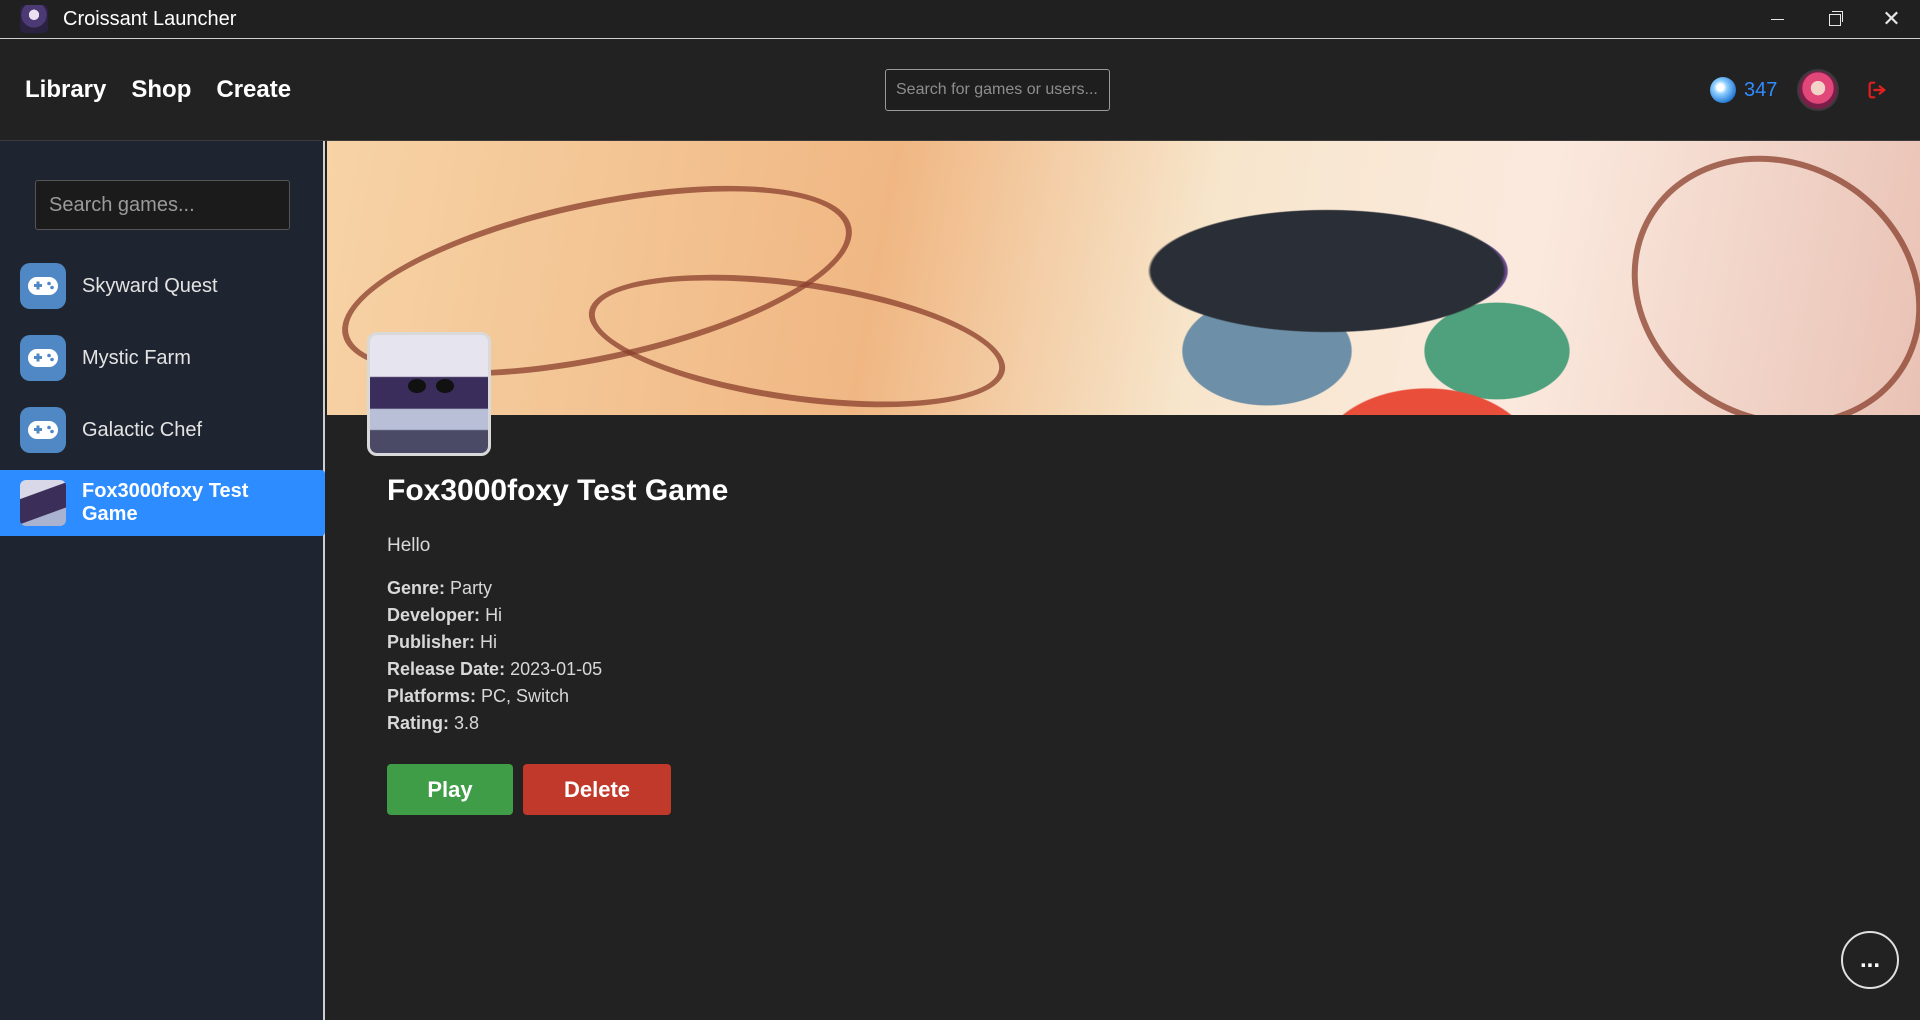  I want to click on sidebar-item-label: Galactic Chef, so click(142, 429).